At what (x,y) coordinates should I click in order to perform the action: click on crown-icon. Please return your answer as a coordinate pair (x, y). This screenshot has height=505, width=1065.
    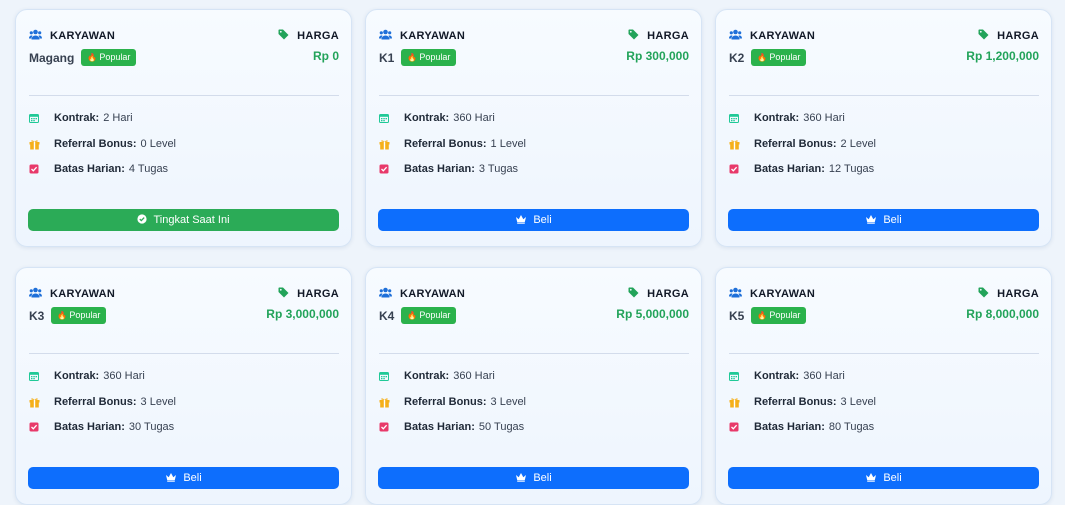
    Looking at the image, I should click on (871, 220).